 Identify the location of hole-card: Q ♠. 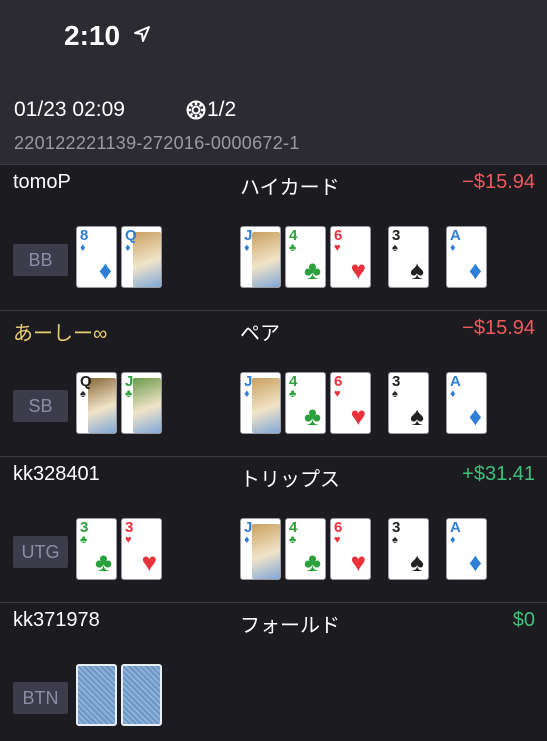
(96, 403).